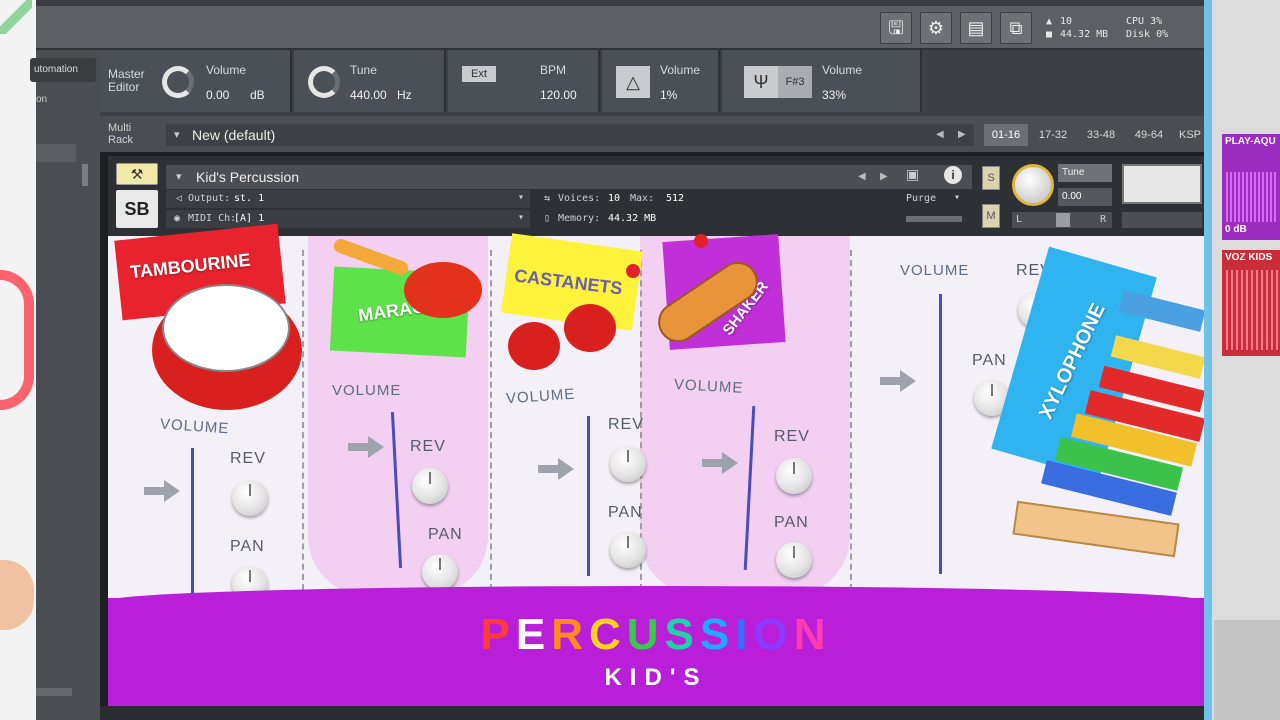  Describe the element at coordinates (179, 177) in the screenshot. I see `instrument-collapse-icon: ▾` at that location.